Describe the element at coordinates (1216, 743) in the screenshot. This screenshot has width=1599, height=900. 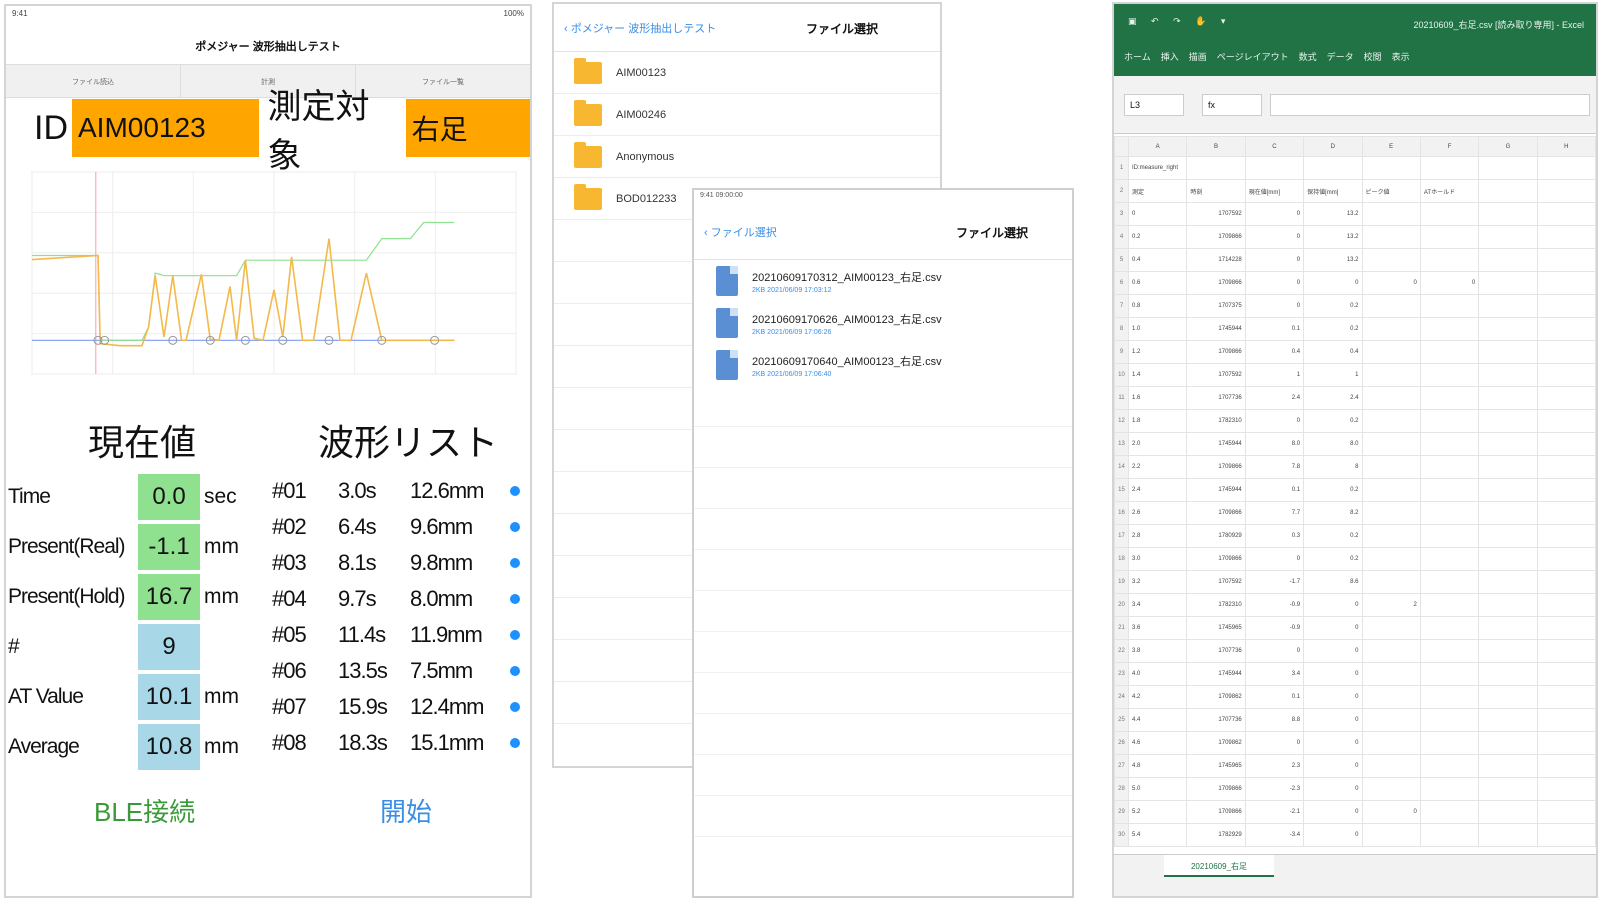
I see `sheet-cell: 1709862` at that location.